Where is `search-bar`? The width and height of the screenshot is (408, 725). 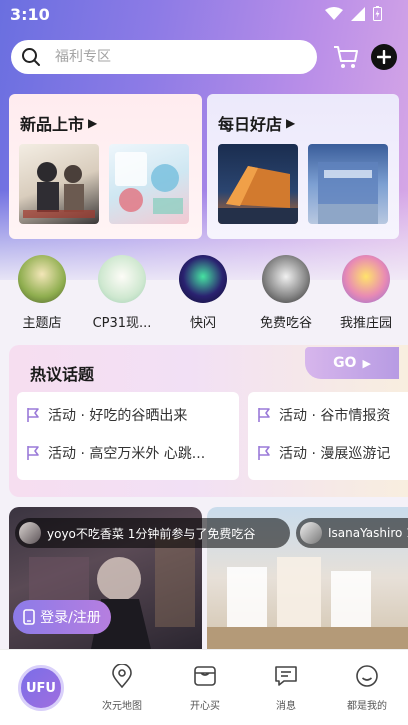
search-bar is located at coordinates (164, 57).